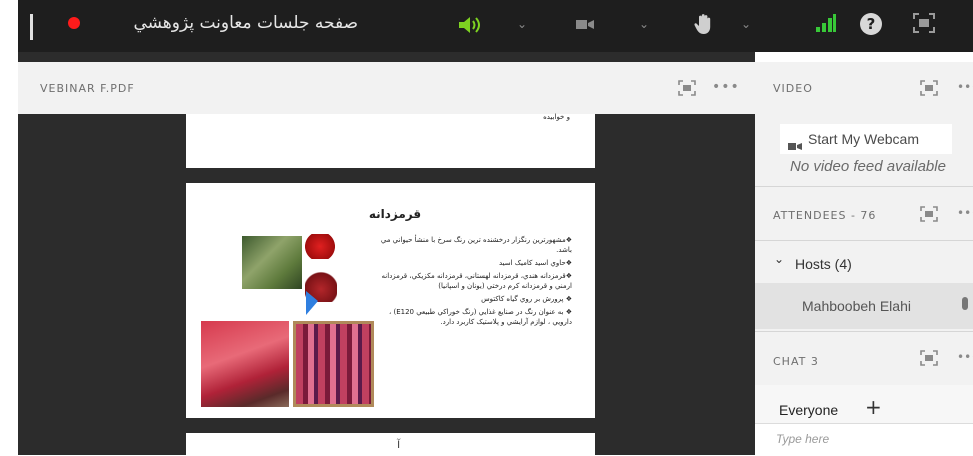  Describe the element at coordinates (929, 88) in the screenshot. I see `video-pod-fullscreen-icon` at that location.